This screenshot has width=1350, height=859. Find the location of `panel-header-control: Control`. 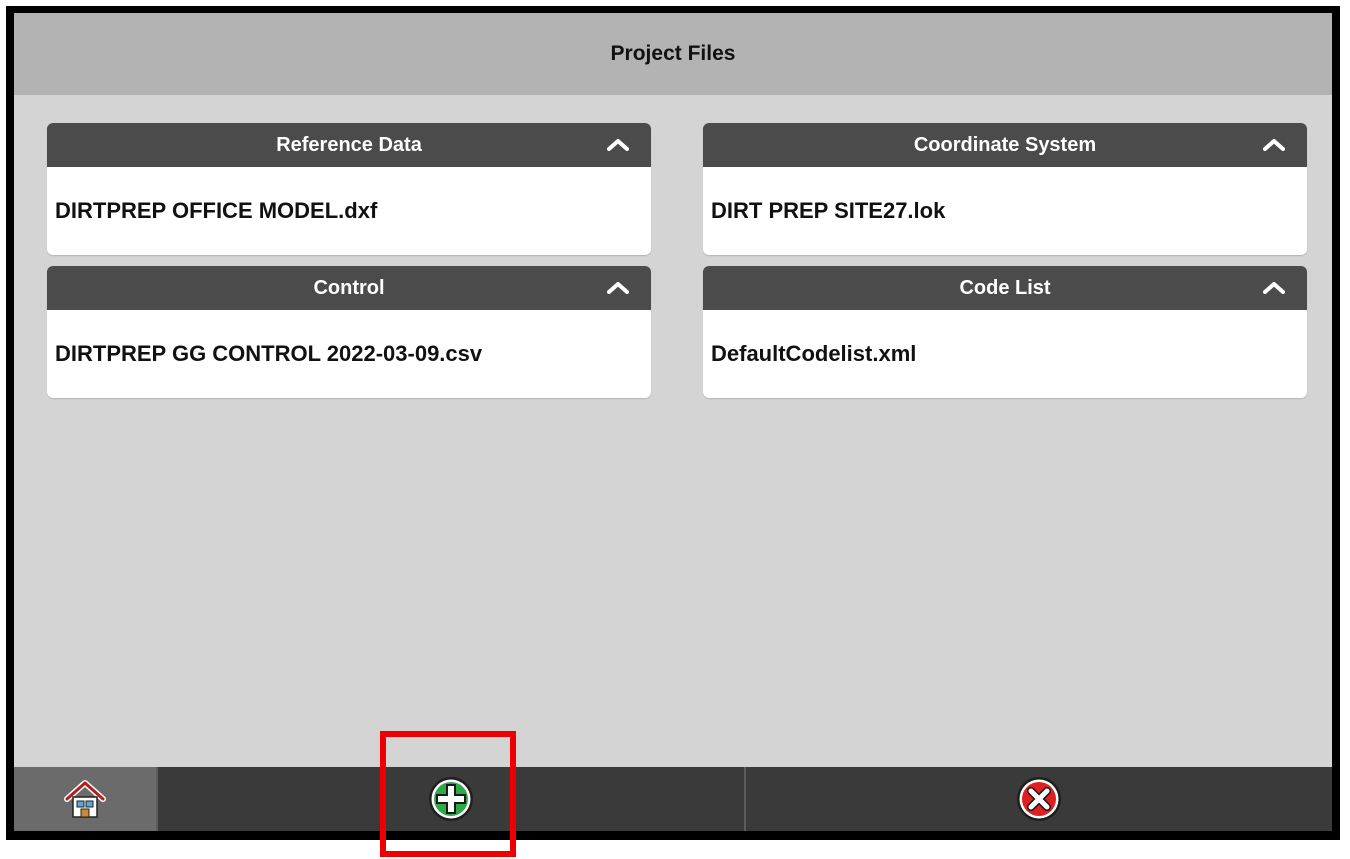

panel-header-control: Control is located at coordinates (349, 288).